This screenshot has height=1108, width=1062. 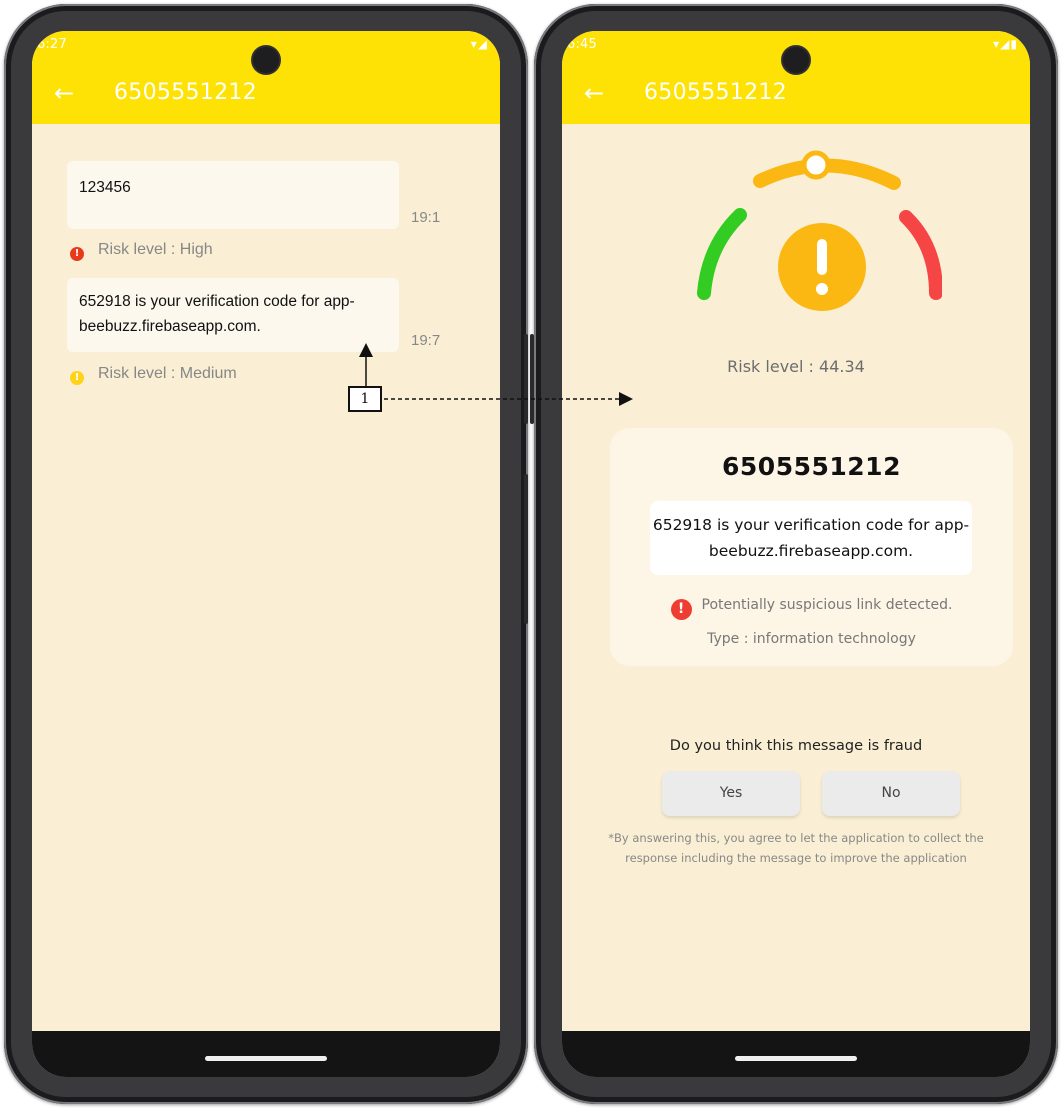 What do you see at coordinates (365, 399) in the screenshot?
I see `annotation-label: 1` at bounding box center [365, 399].